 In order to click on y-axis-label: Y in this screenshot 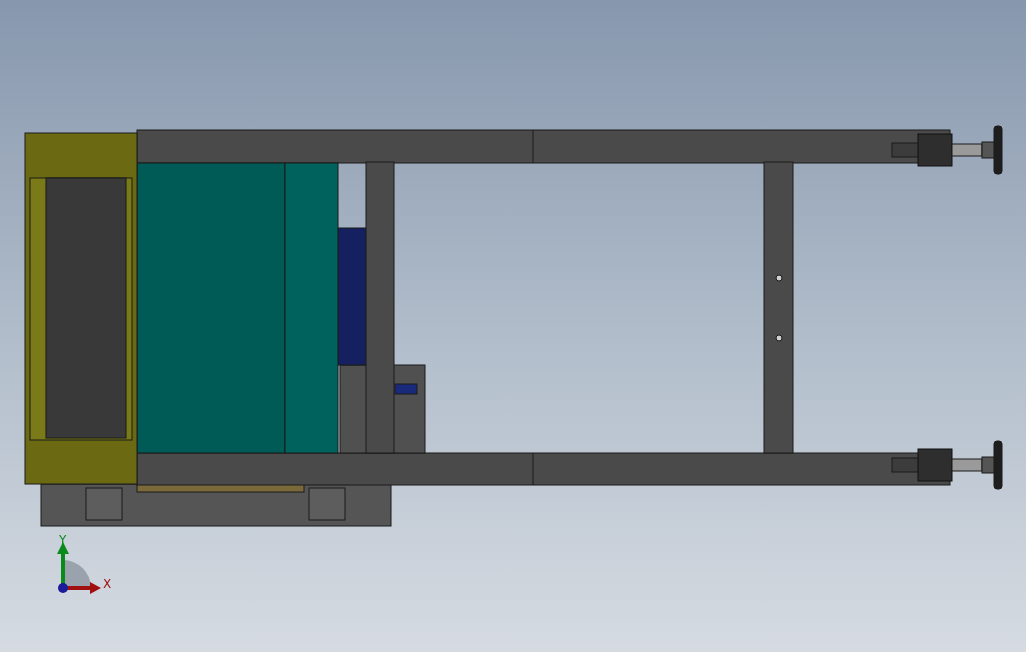, I will do `click(63, 540)`.